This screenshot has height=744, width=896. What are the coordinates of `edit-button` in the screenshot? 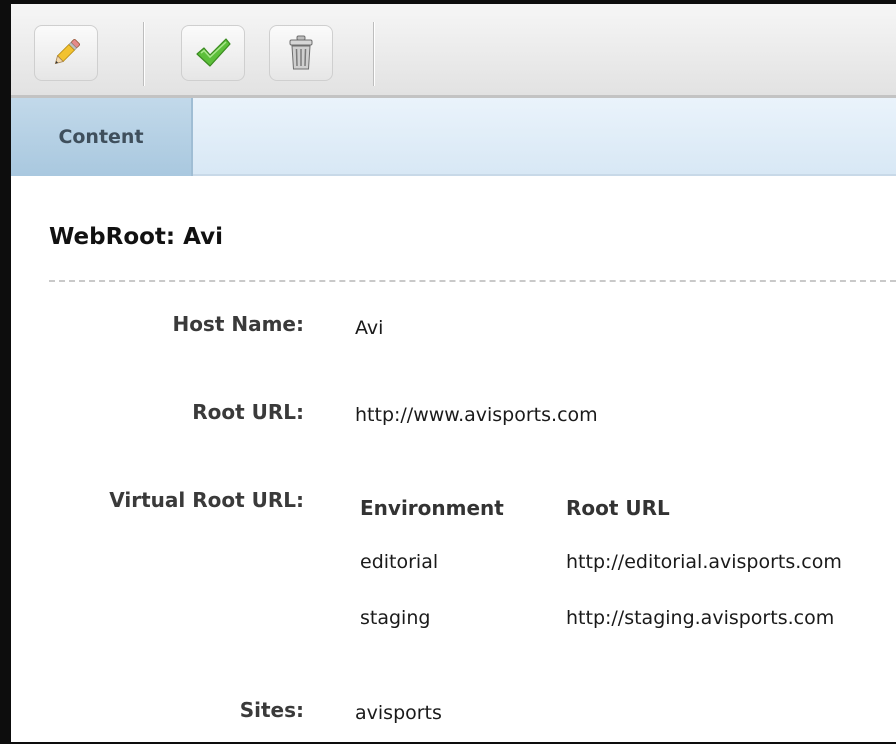 It's located at (66, 53).